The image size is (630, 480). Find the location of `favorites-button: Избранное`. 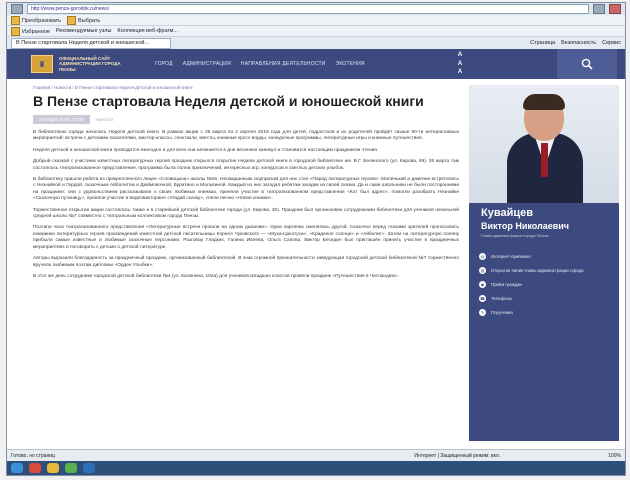

favorites-button: Избранное is located at coordinates (30, 31).